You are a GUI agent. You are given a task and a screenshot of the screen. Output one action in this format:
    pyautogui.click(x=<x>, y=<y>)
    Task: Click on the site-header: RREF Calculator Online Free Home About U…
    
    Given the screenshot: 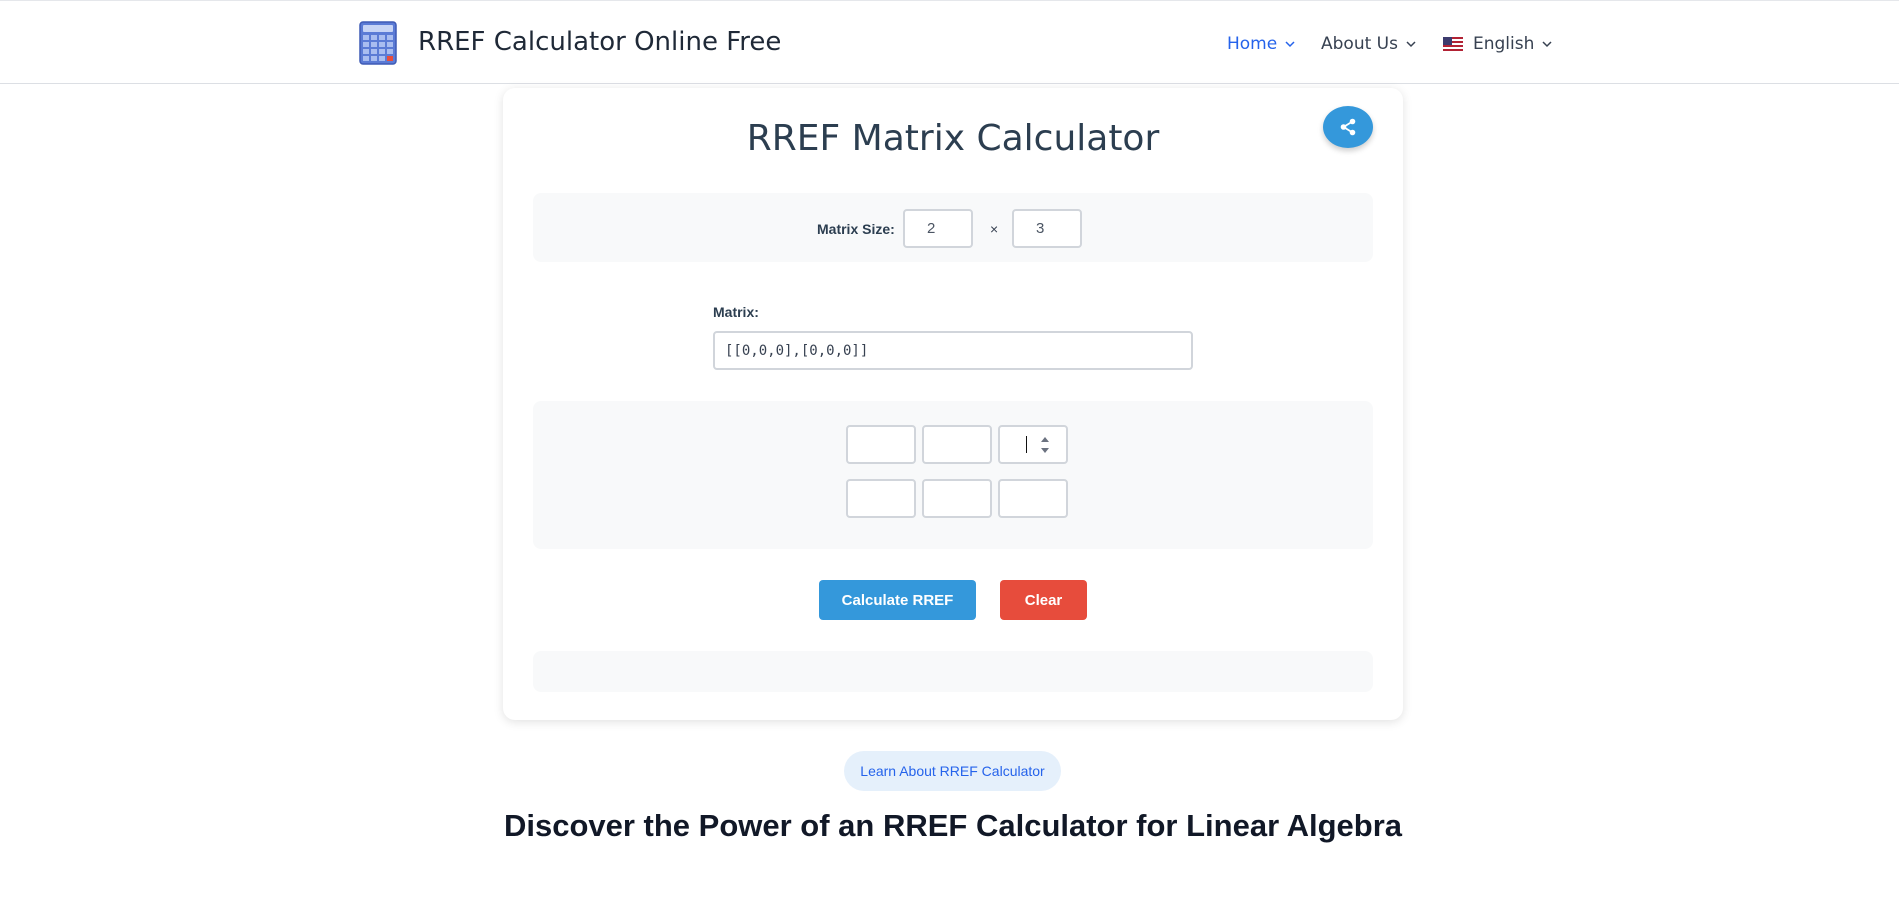 What is the action you would take?
    pyautogui.click(x=949, y=42)
    